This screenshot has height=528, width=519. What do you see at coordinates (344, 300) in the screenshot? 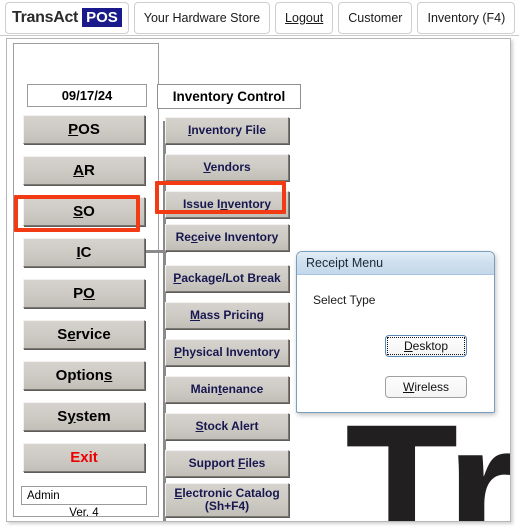
I see `select-type-label: Select Type` at bounding box center [344, 300].